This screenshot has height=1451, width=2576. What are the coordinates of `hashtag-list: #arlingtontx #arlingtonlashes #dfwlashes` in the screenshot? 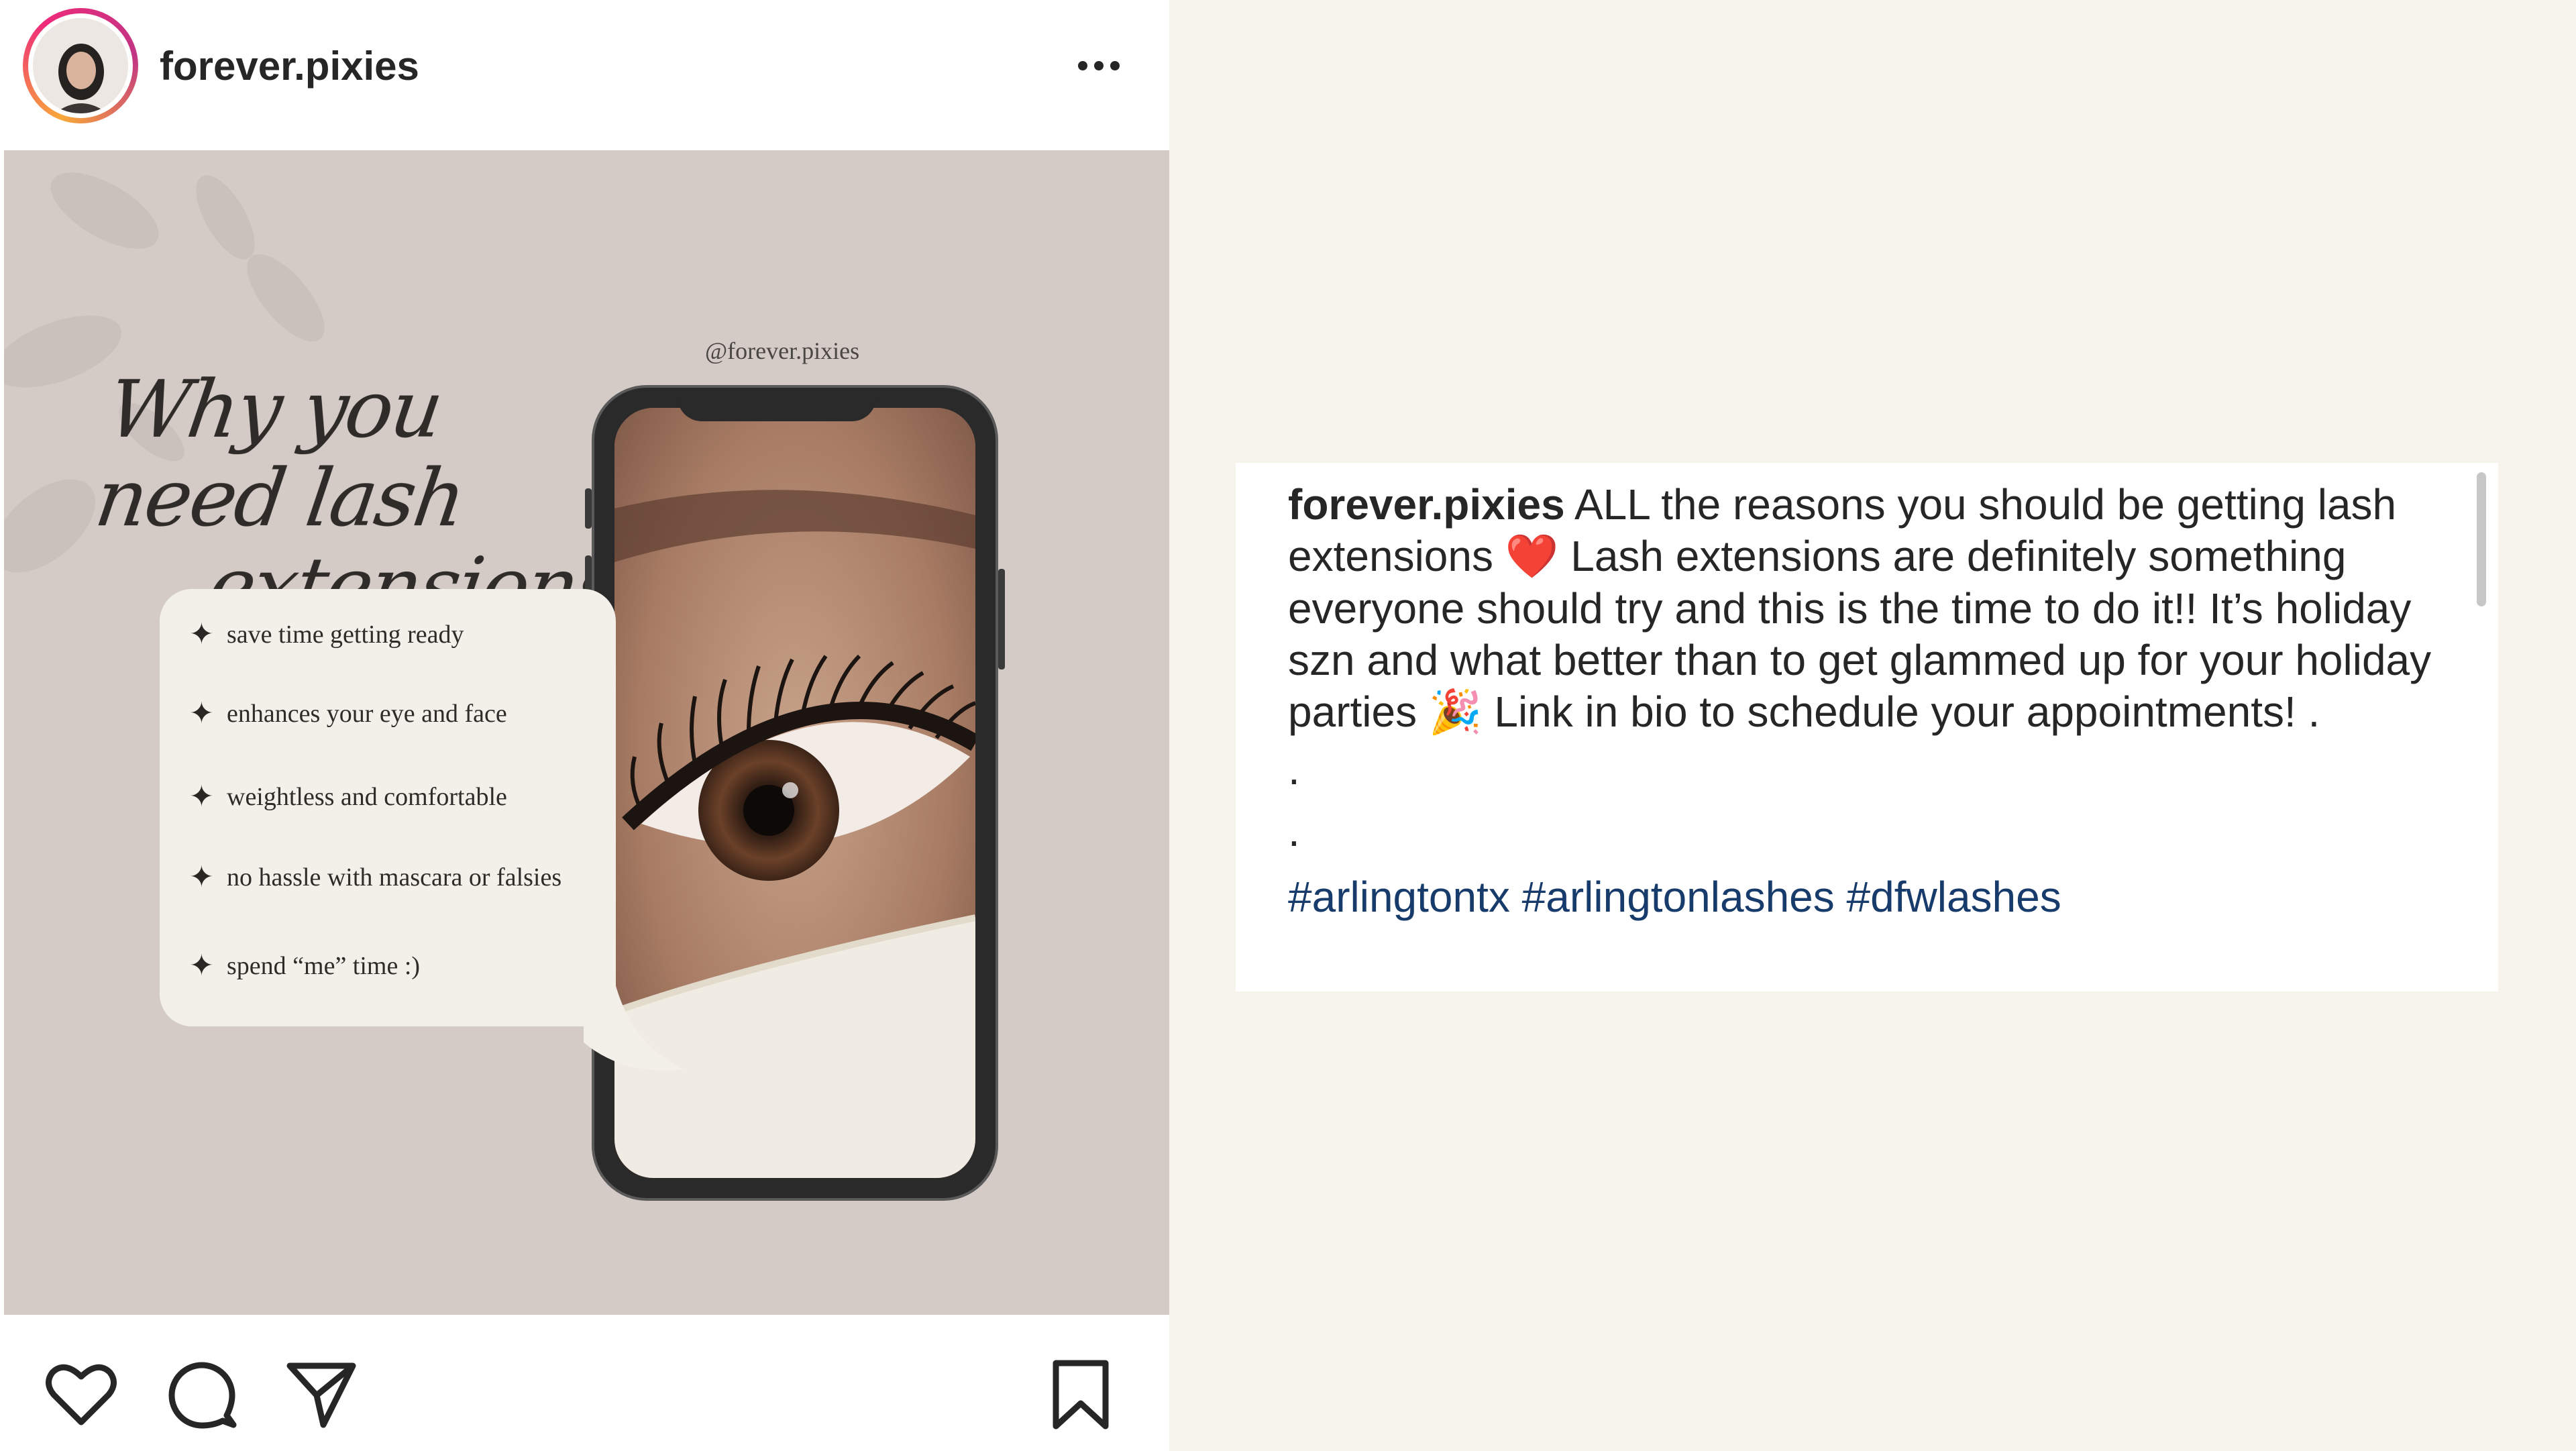 It's located at (1863, 897).